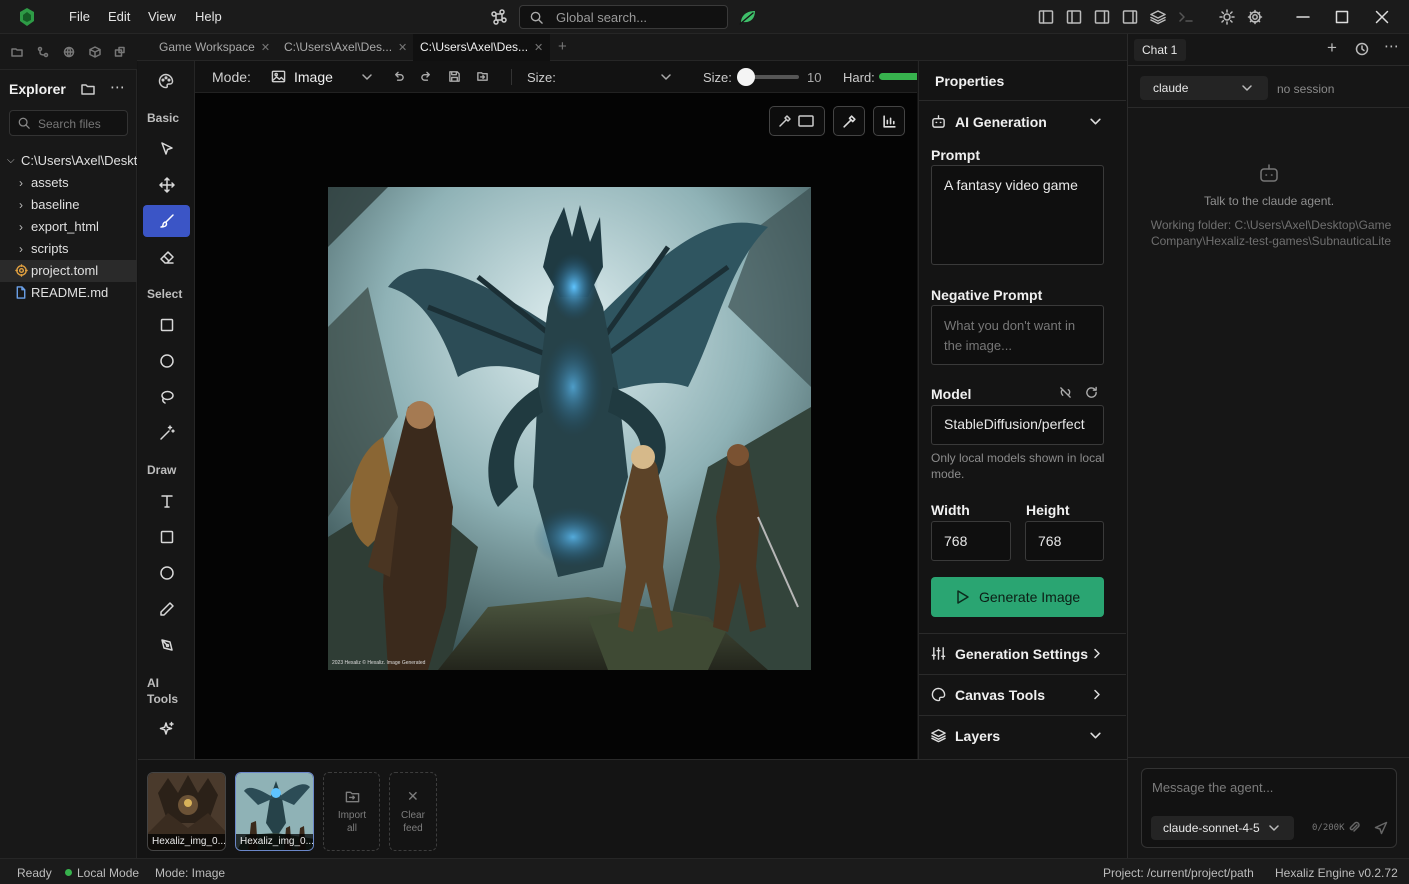 Image resolution: width=1409 pixels, height=884 pixels. What do you see at coordinates (108, 873) in the screenshot?
I see `status-local-mode: Local Mode` at bounding box center [108, 873].